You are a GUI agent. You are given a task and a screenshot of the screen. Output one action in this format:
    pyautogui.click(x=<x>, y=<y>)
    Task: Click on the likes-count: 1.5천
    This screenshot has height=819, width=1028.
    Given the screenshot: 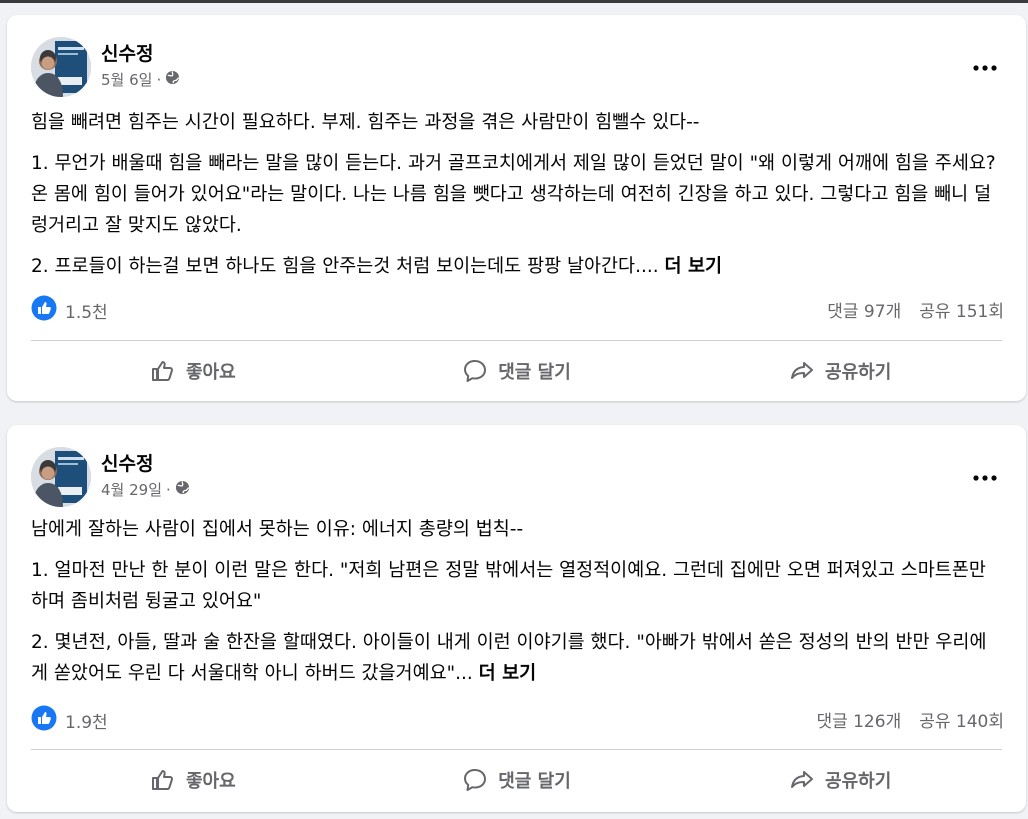 What is the action you would take?
    pyautogui.click(x=86, y=313)
    